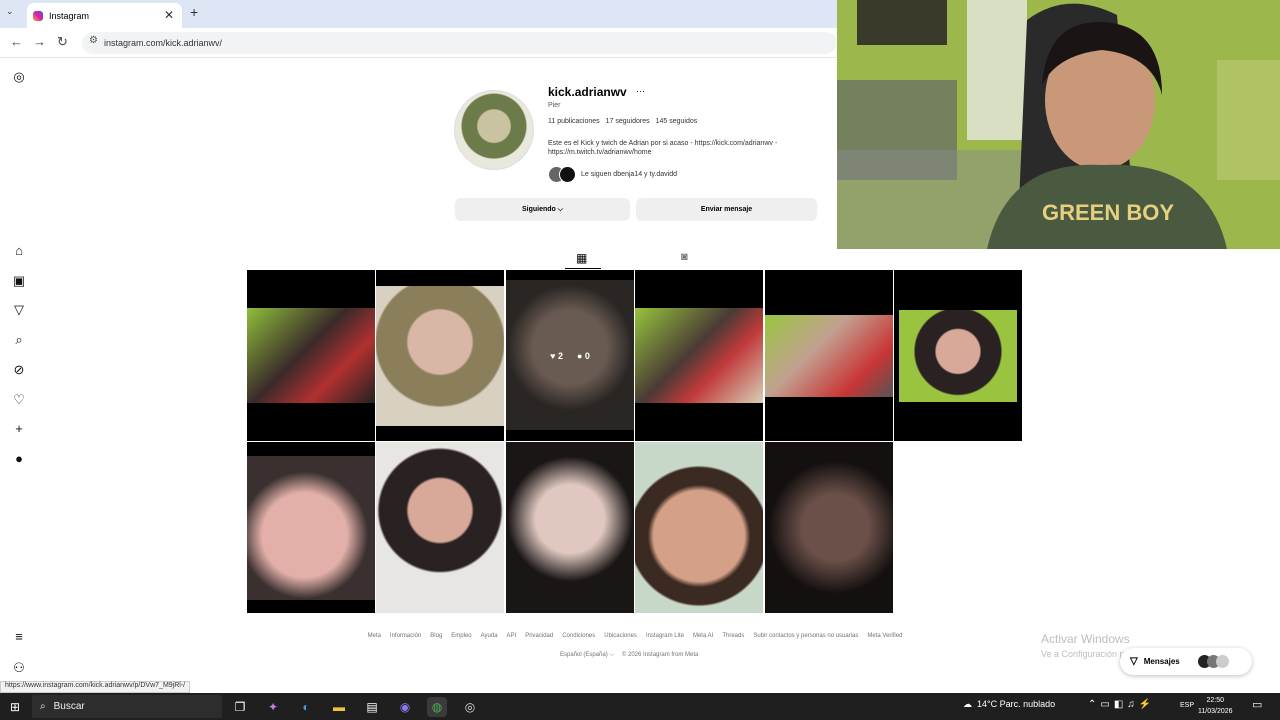  What do you see at coordinates (1257, 704) in the screenshot?
I see `notifications-icon: ▭` at bounding box center [1257, 704].